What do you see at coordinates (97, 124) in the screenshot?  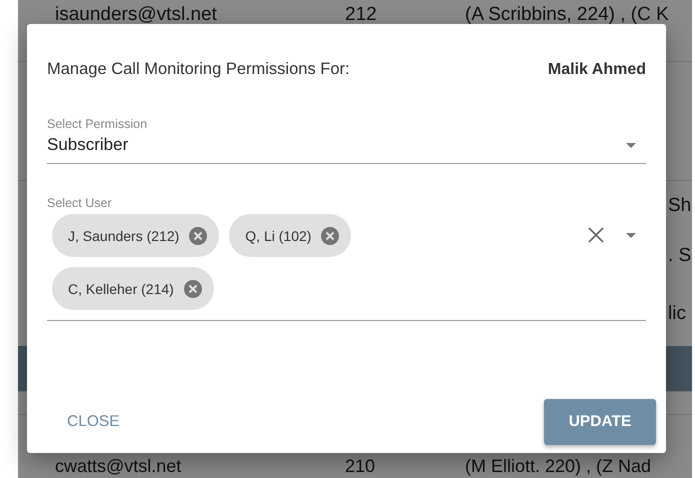 I see `field-label: Select Permission` at bounding box center [97, 124].